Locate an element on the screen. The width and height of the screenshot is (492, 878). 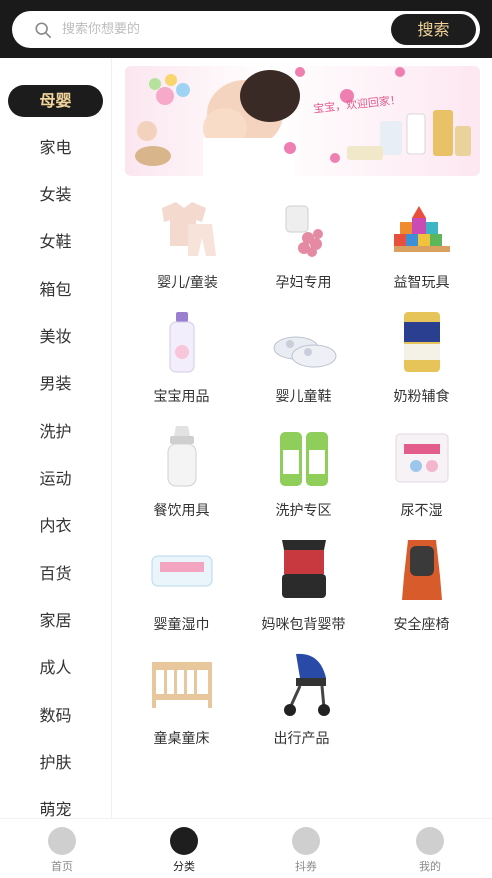
milk-powder-icon is located at coordinates (422, 342).